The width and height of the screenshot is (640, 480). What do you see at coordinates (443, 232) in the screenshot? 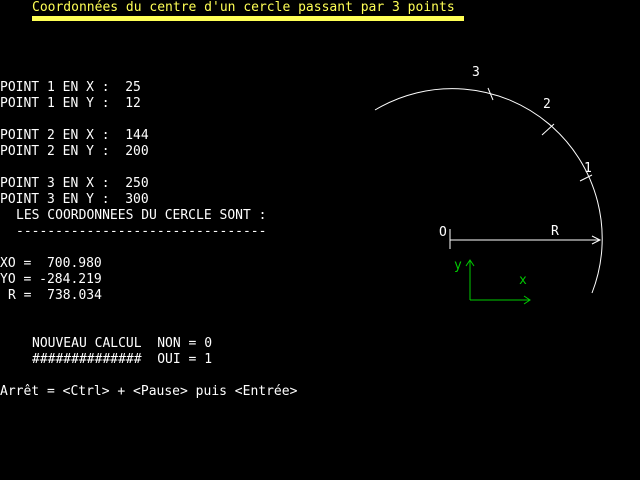
I see `center-label: O` at bounding box center [443, 232].